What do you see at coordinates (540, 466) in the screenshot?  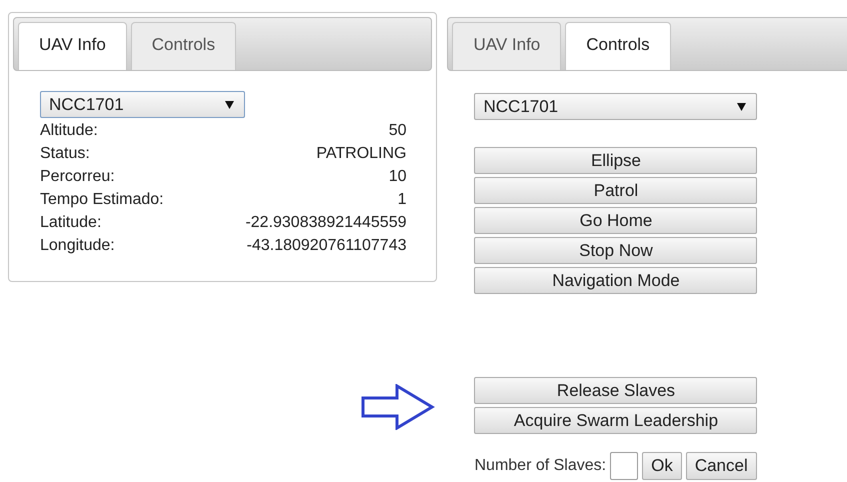 I see `field-label: Number of Slaves:` at bounding box center [540, 466].